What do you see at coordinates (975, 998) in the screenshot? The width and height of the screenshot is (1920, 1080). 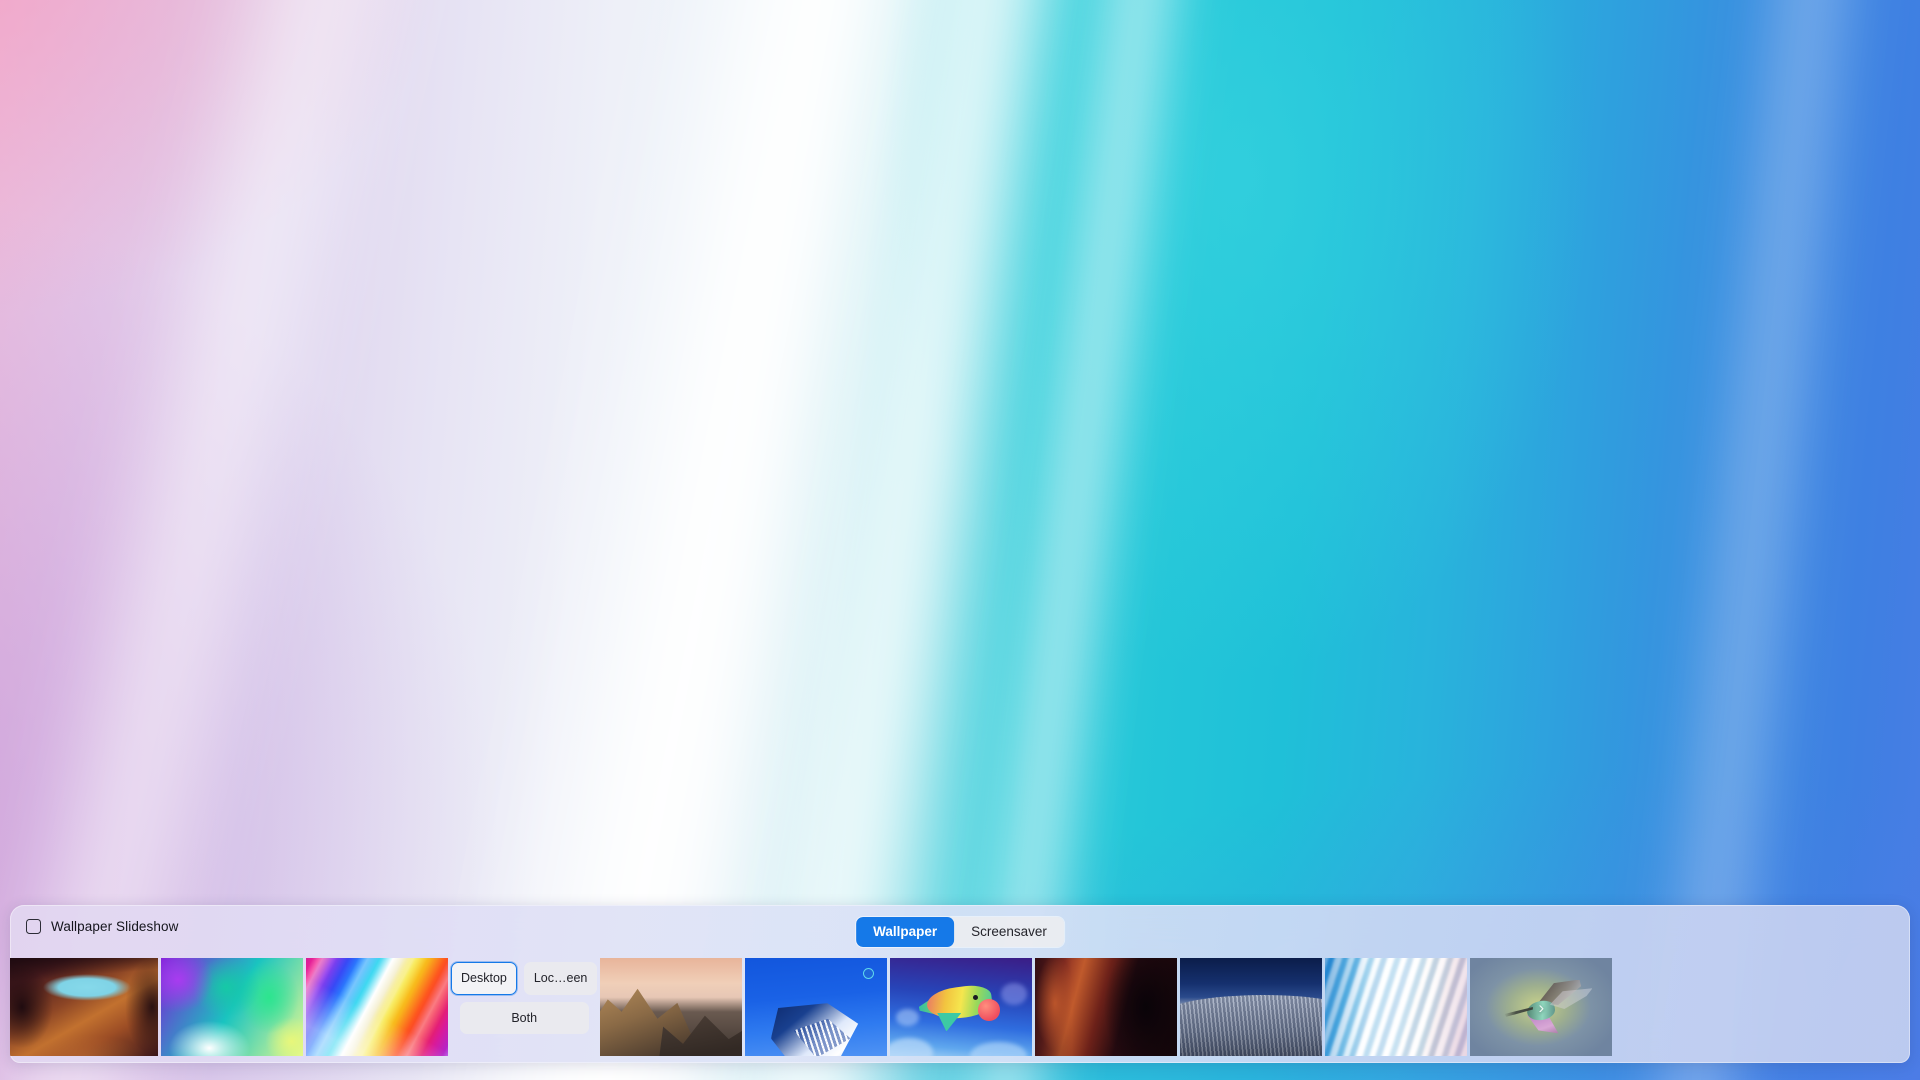 I see `fish-eye-shape` at bounding box center [975, 998].